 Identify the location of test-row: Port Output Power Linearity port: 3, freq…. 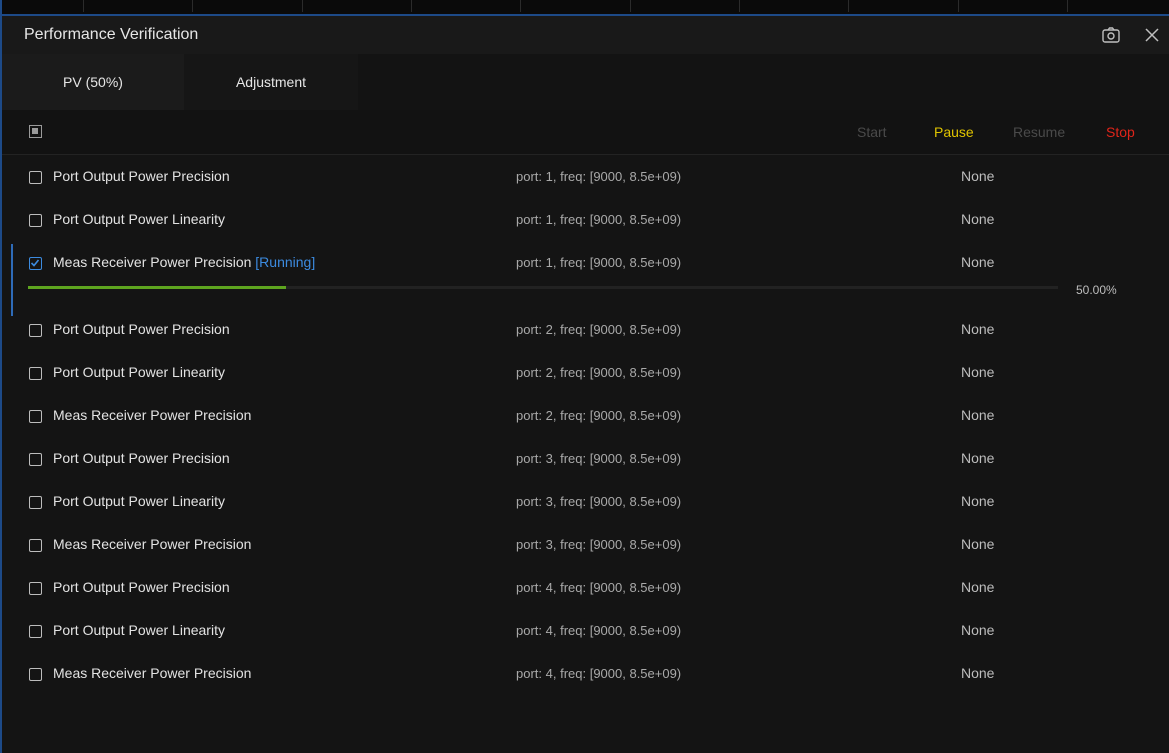
(585, 504).